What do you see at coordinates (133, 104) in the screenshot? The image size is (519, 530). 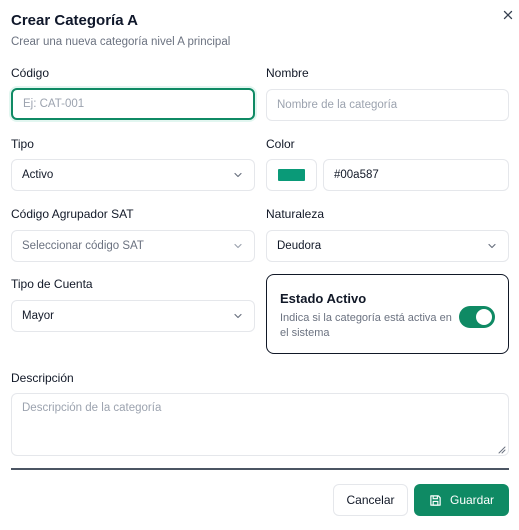 I see `codigo-input` at bounding box center [133, 104].